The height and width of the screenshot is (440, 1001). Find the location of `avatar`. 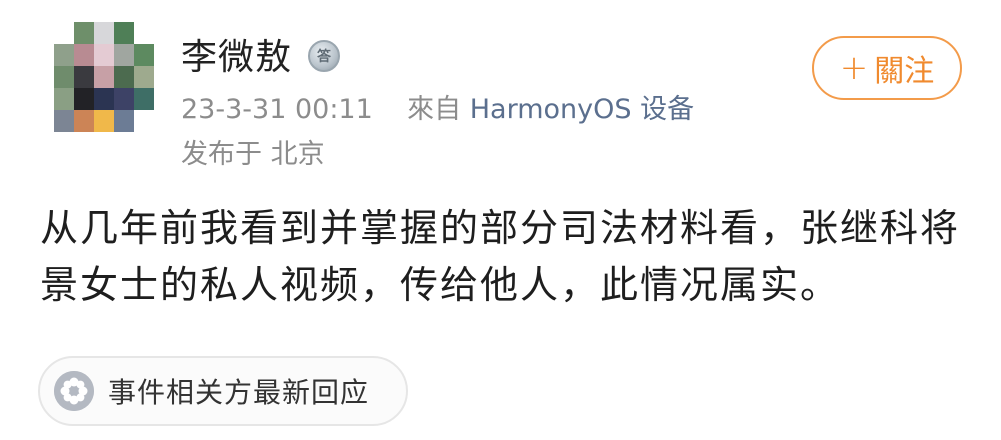

avatar is located at coordinates (104, 77).